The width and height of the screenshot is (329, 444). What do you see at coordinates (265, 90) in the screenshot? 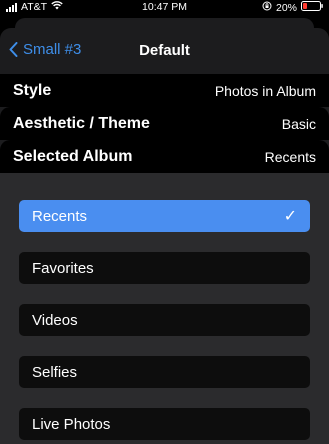
I see `style-value: Photos in Album` at bounding box center [265, 90].